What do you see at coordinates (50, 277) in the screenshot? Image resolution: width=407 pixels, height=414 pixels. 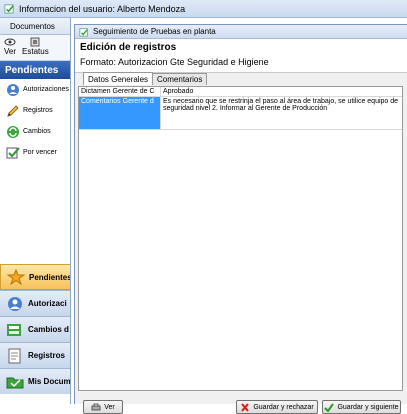 I see `nav-button-label: Pendientes` at bounding box center [50, 277].